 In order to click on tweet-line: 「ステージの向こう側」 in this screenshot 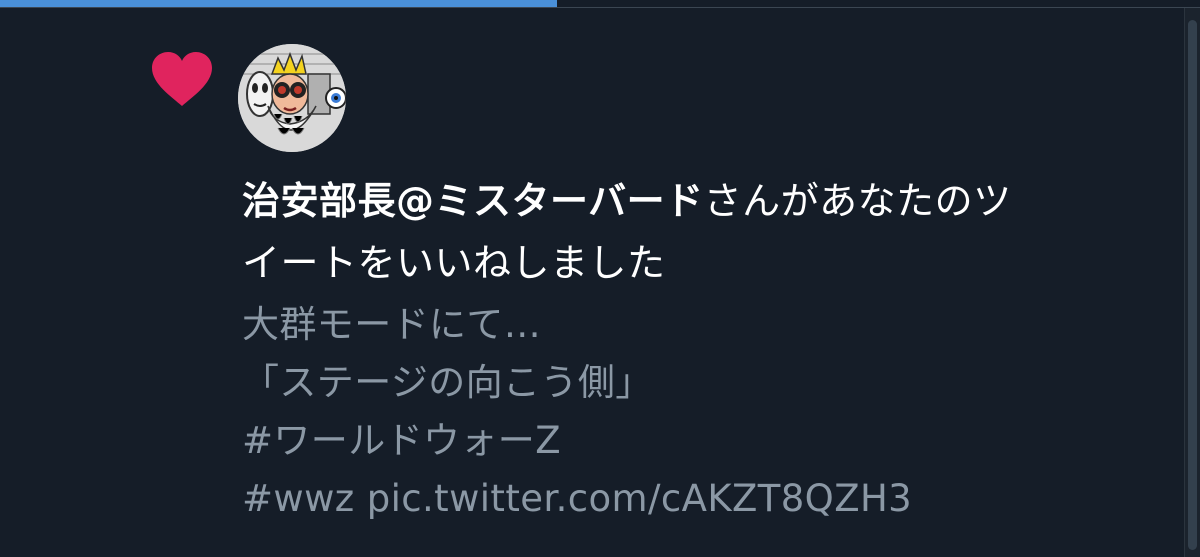, I will do `click(447, 382)`.